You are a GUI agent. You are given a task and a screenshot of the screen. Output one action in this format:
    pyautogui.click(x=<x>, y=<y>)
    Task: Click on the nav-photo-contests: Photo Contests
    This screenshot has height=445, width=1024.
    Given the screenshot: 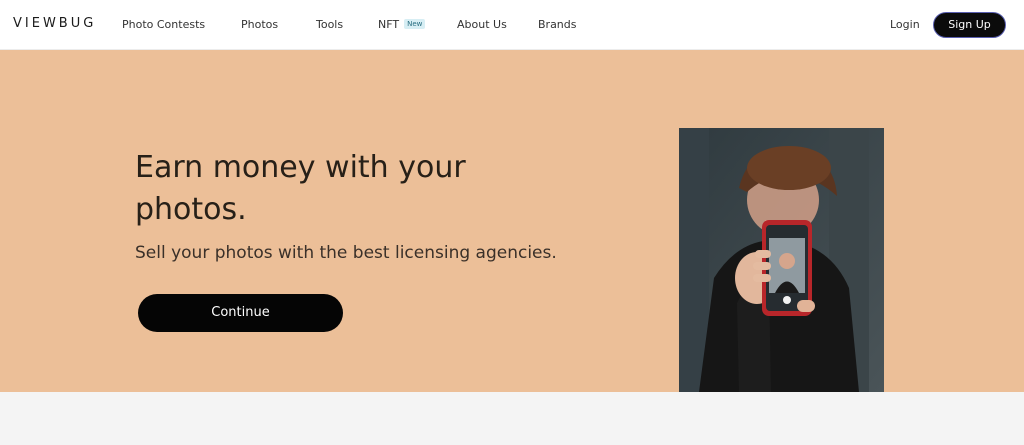 What is the action you would take?
    pyautogui.click(x=163, y=24)
    